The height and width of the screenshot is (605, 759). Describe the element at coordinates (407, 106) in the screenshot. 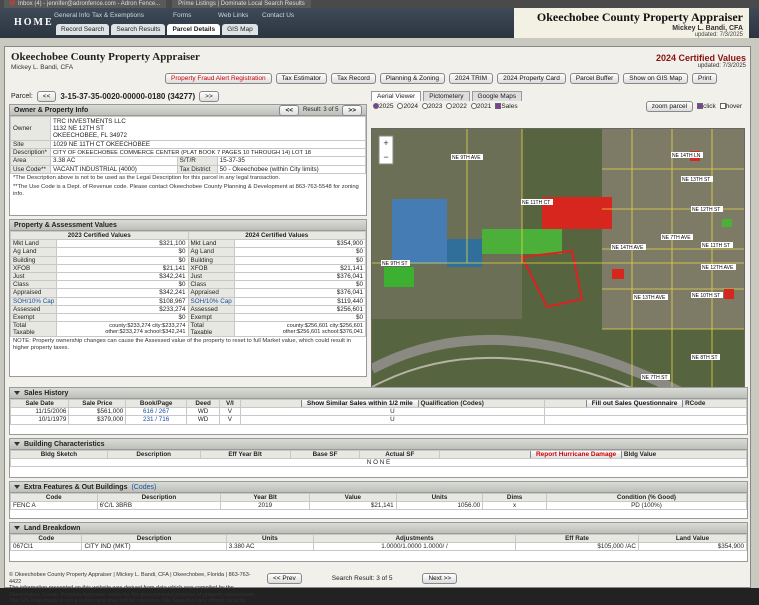

I see `year-2024-radio: 2024` at that location.